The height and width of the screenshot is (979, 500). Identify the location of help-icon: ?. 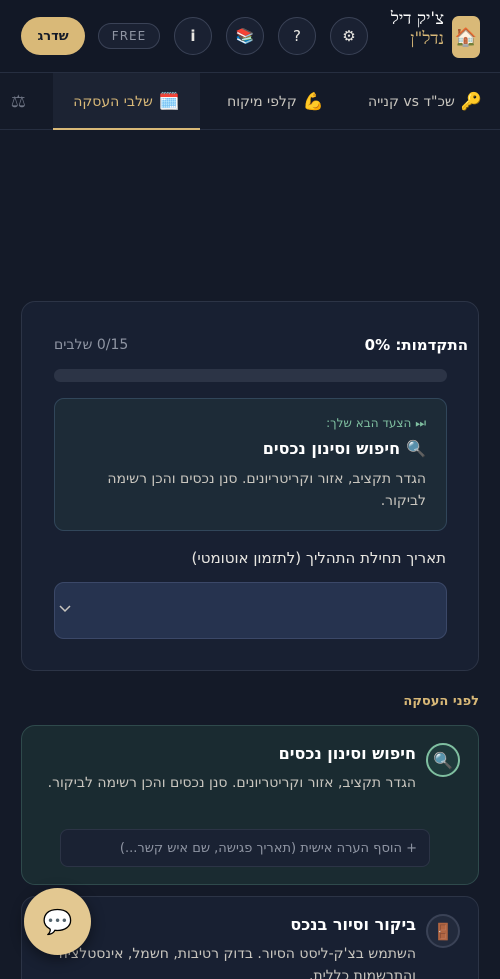
(297, 36).